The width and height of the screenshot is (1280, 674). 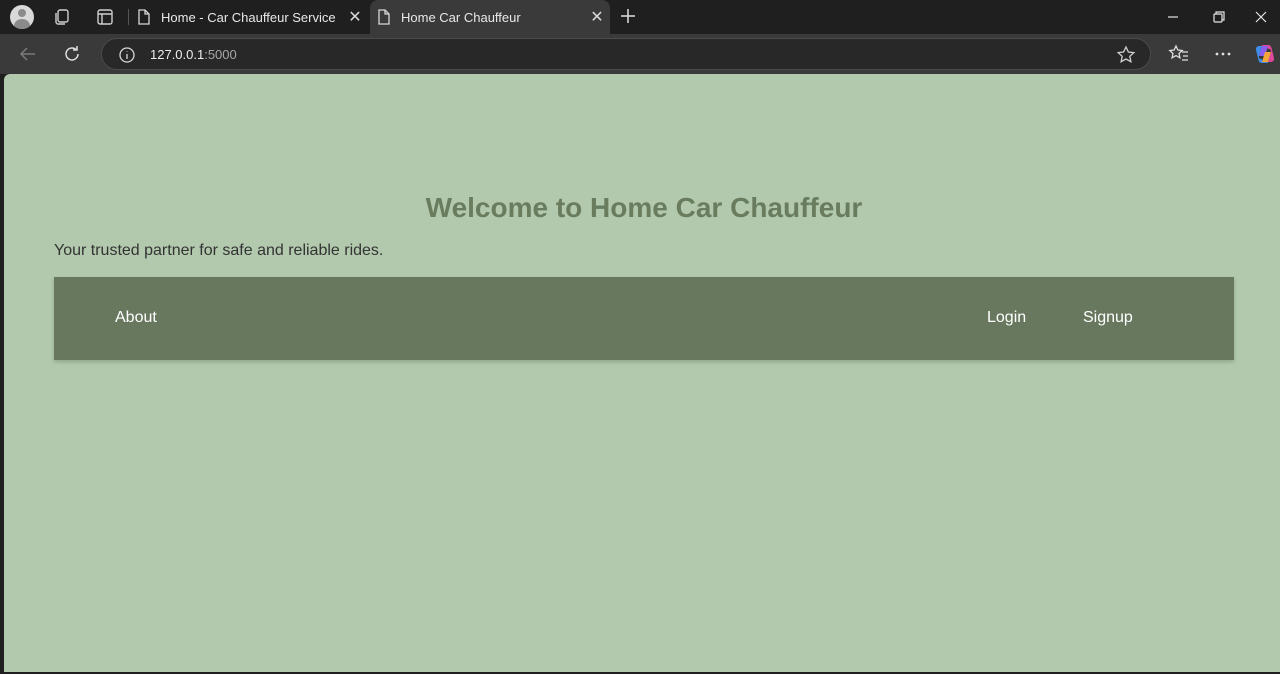 I want to click on profile-avatar-icon, so click(x=22, y=17).